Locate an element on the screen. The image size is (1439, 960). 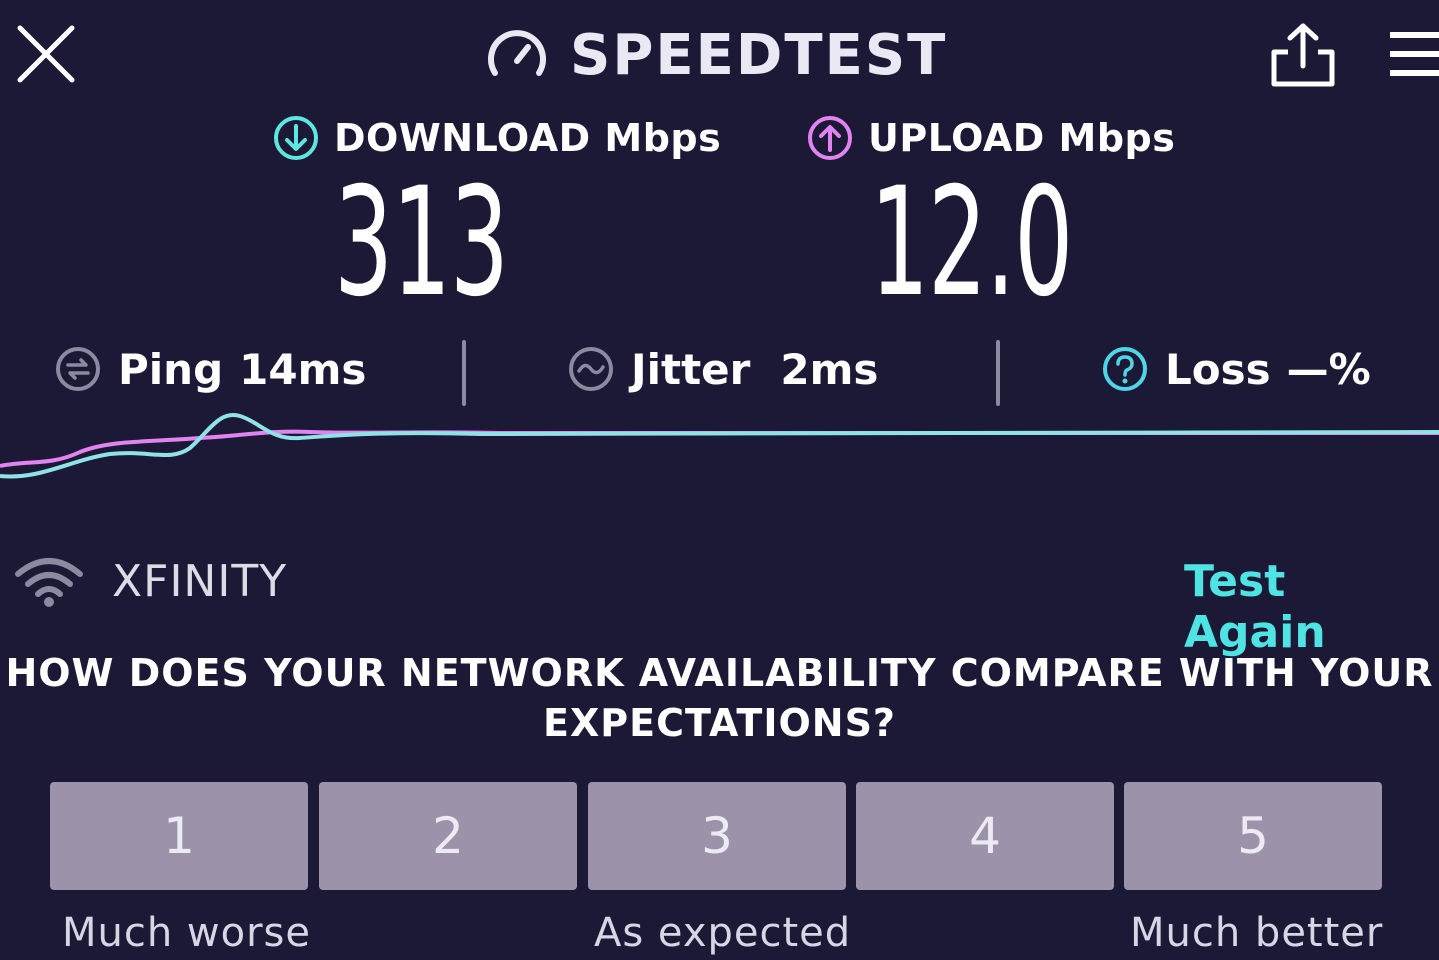
ping-icon is located at coordinates (78, 369).